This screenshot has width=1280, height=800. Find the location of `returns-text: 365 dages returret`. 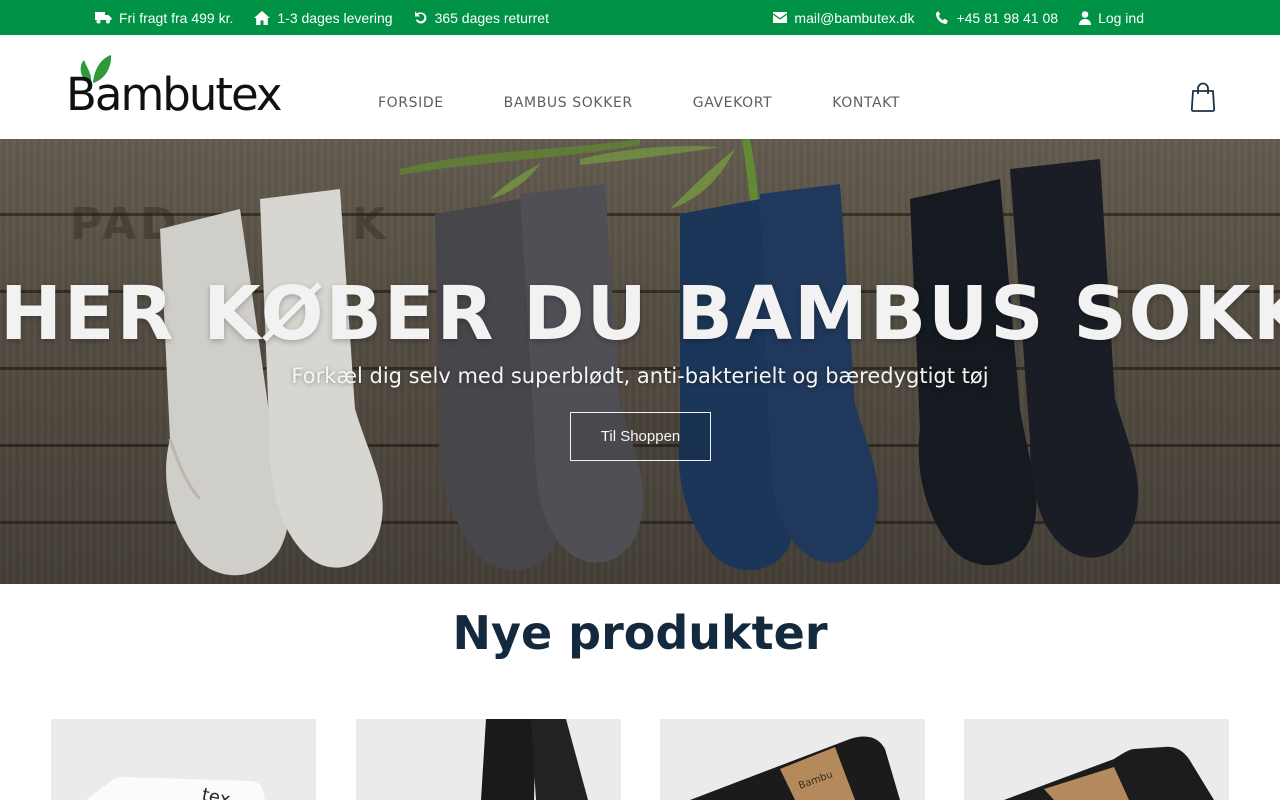

returns-text: 365 dages returret is located at coordinates (491, 17).